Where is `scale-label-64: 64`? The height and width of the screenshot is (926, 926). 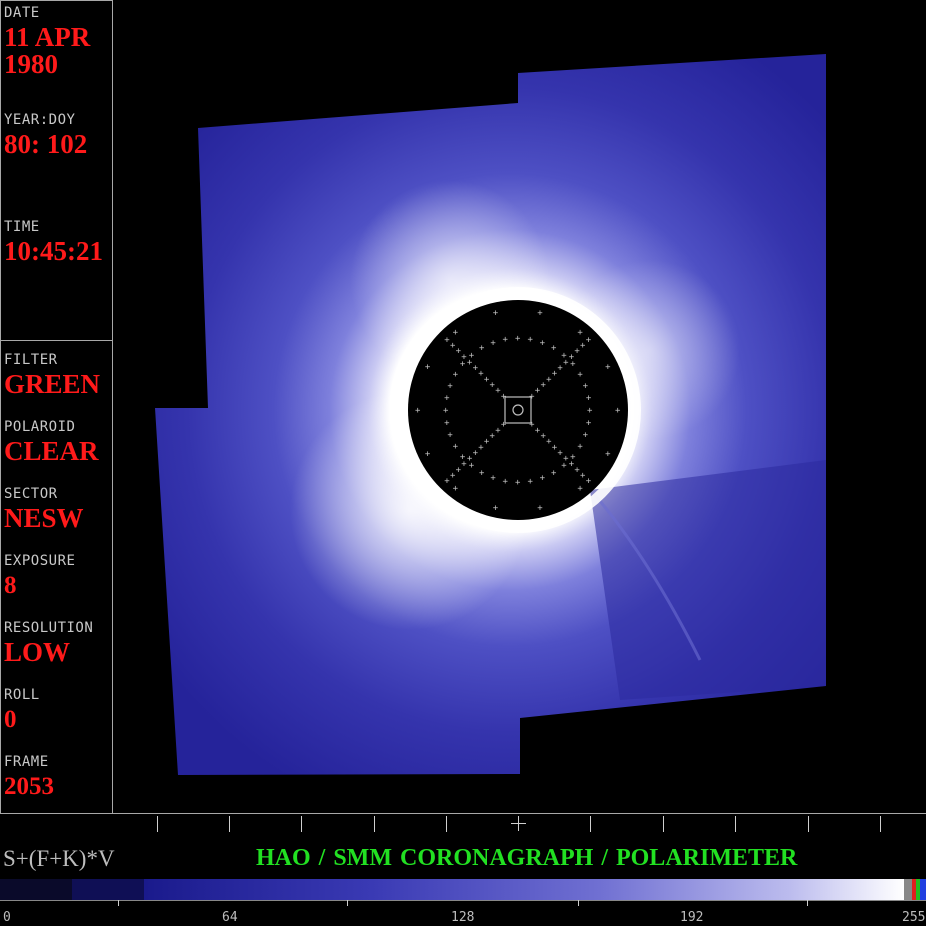
scale-label-64: 64 is located at coordinates (230, 917).